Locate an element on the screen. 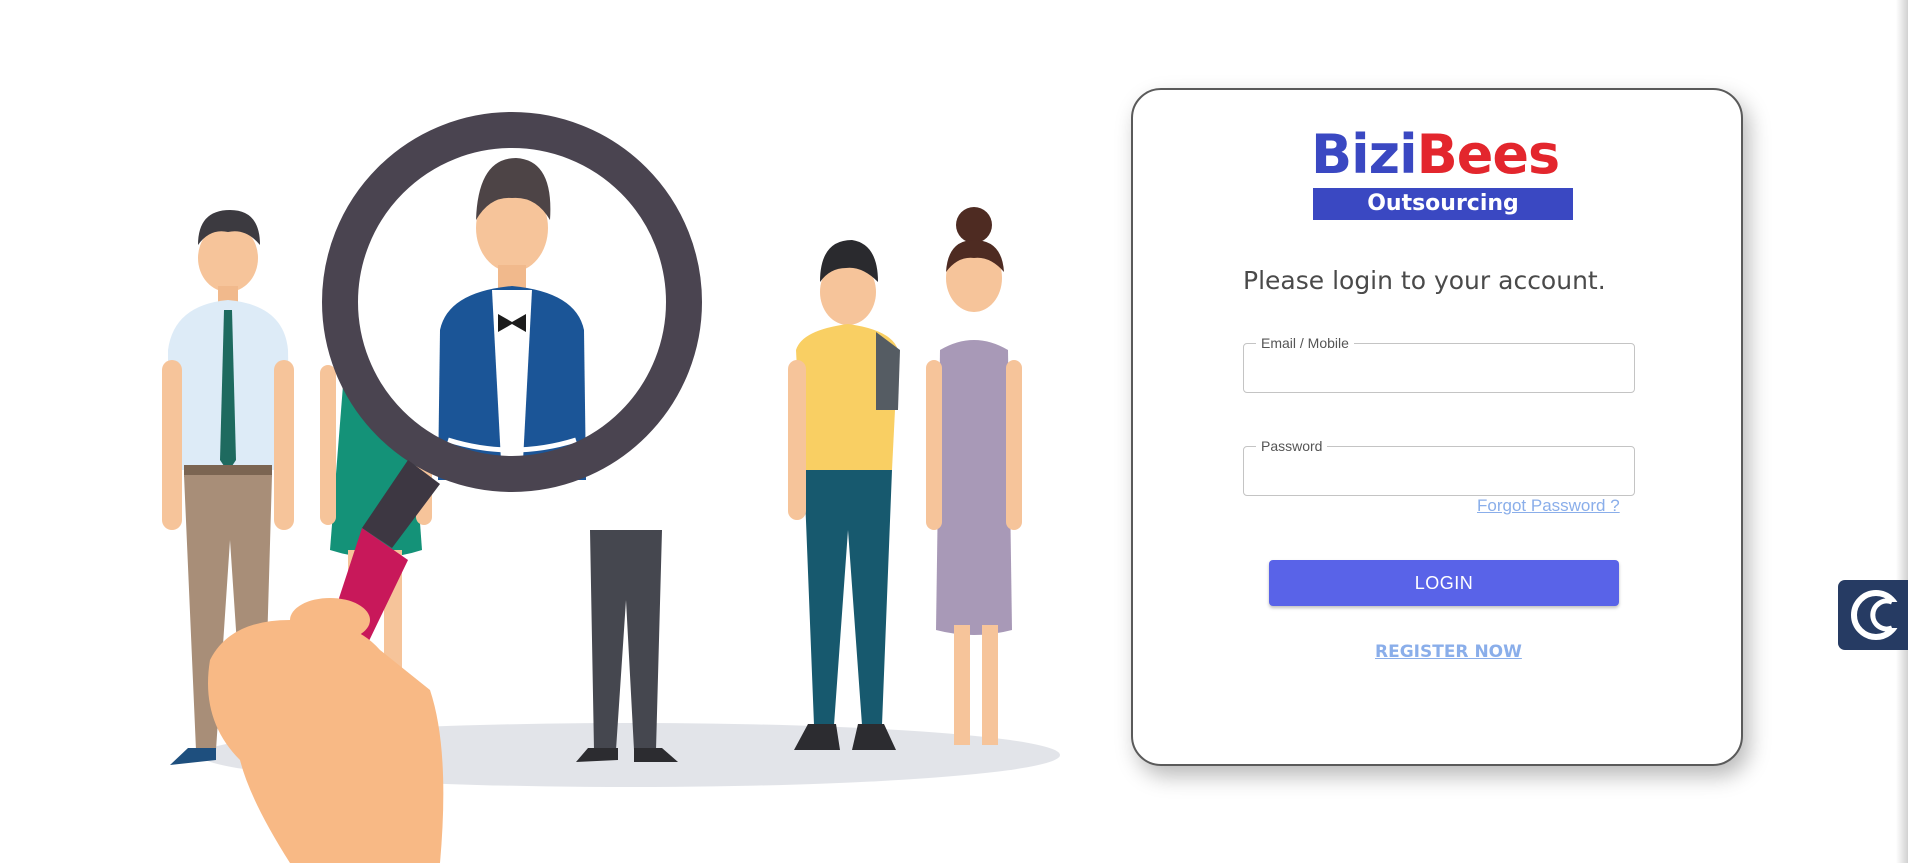 Image resolution: width=1908 pixels, height=863 pixels. login-heading: Please login to your account. is located at coordinates (1424, 280).